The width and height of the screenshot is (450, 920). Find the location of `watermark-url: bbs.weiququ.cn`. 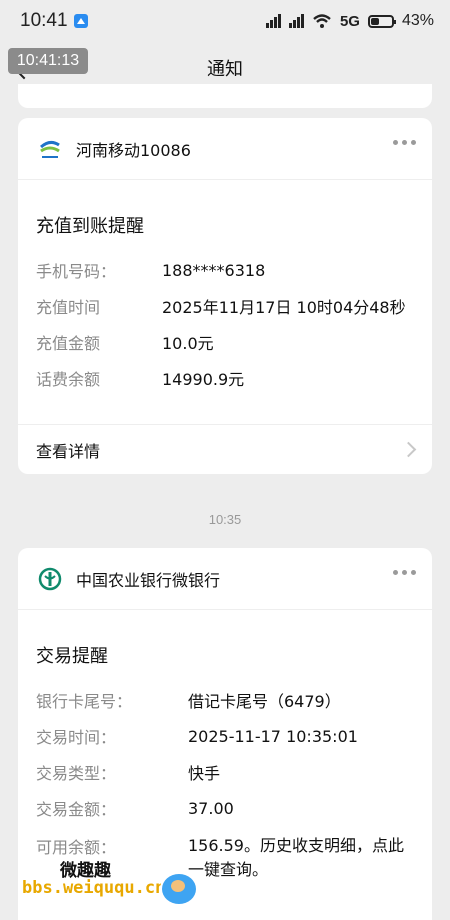

watermark-url: bbs.weiququ.cn is located at coordinates (94, 888).